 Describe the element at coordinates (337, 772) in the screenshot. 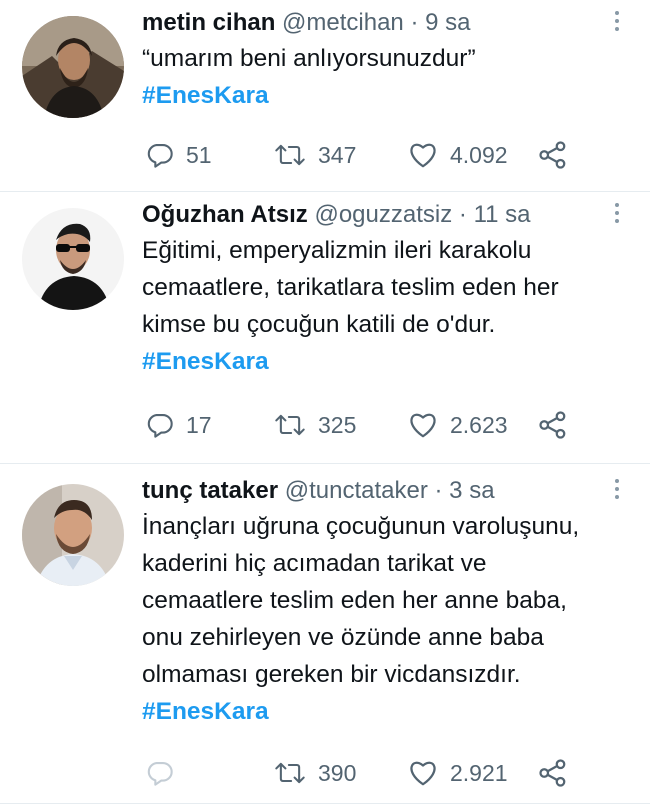

I see `retweet-count: 390` at that location.